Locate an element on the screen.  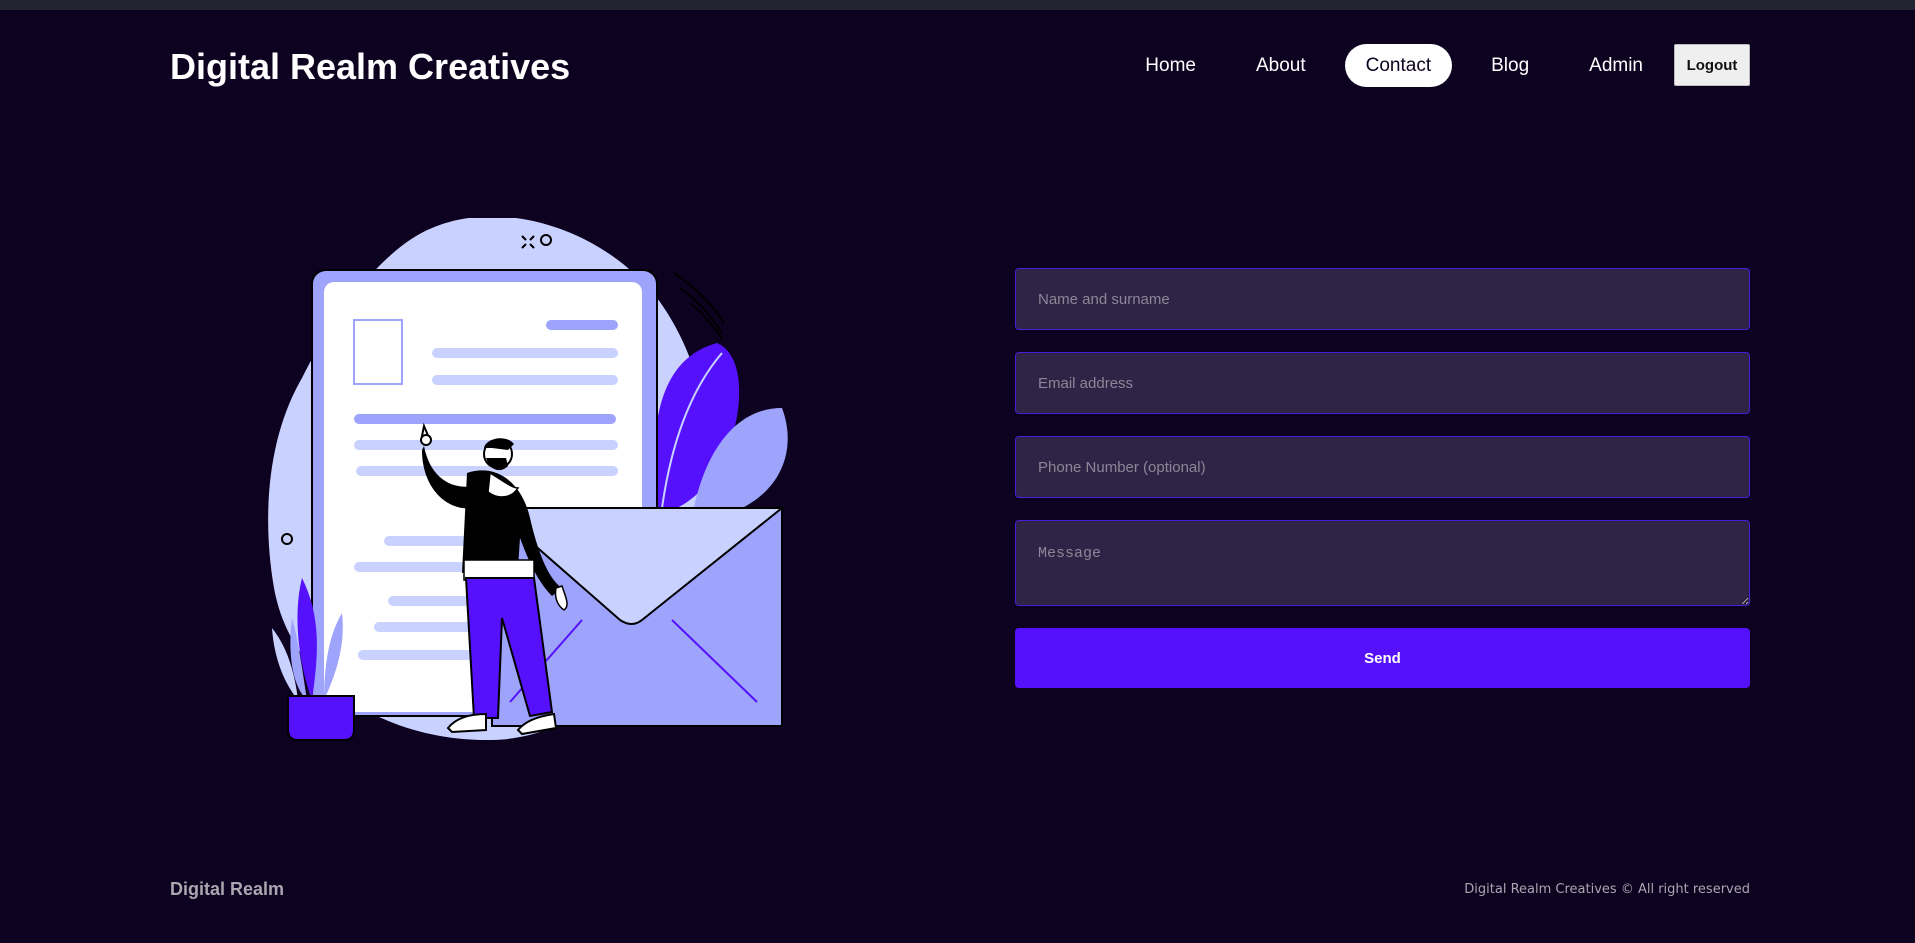
logout-button: Logout is located at coordinates (1712, 65).